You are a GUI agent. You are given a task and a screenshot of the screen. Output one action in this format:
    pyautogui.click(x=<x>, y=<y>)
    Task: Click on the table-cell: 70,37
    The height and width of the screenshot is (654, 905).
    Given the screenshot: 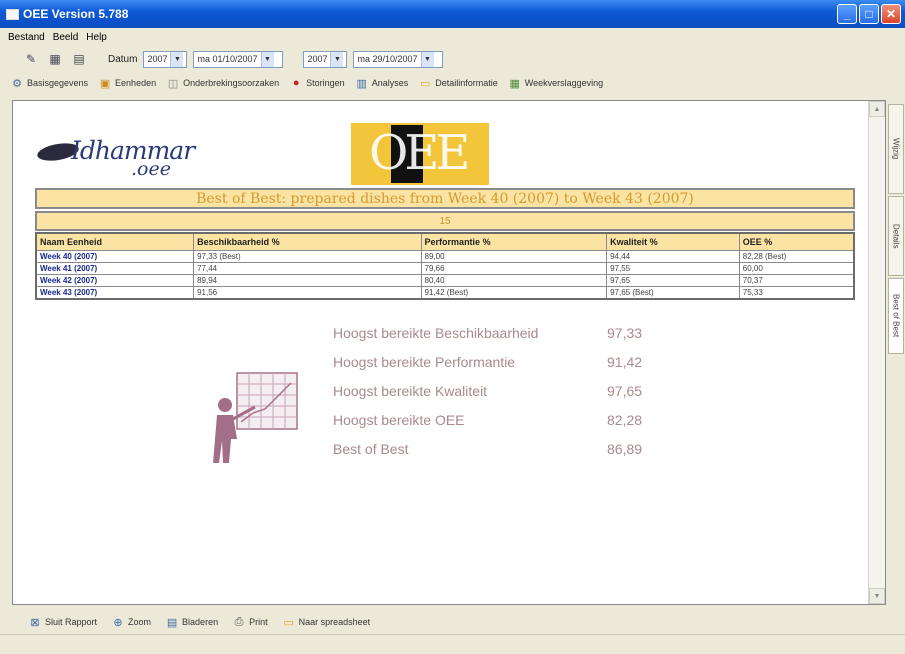 What is the action you would take?
    pyautogui.click(x=796, y=280)
    